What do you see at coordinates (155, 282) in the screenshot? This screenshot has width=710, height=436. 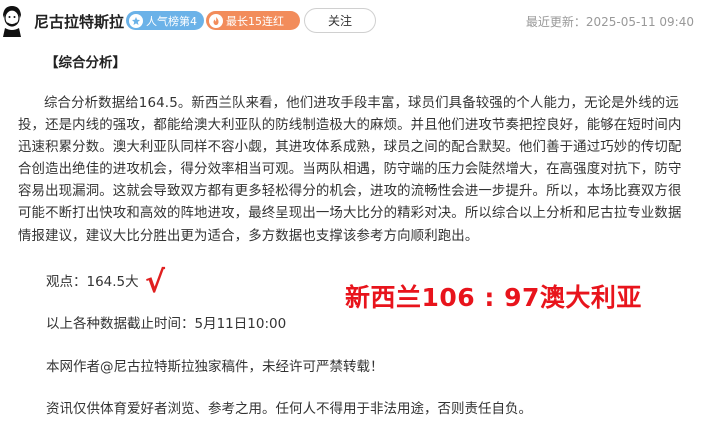 I see `check-mark-icon: √` at bounding box center [155, 282].